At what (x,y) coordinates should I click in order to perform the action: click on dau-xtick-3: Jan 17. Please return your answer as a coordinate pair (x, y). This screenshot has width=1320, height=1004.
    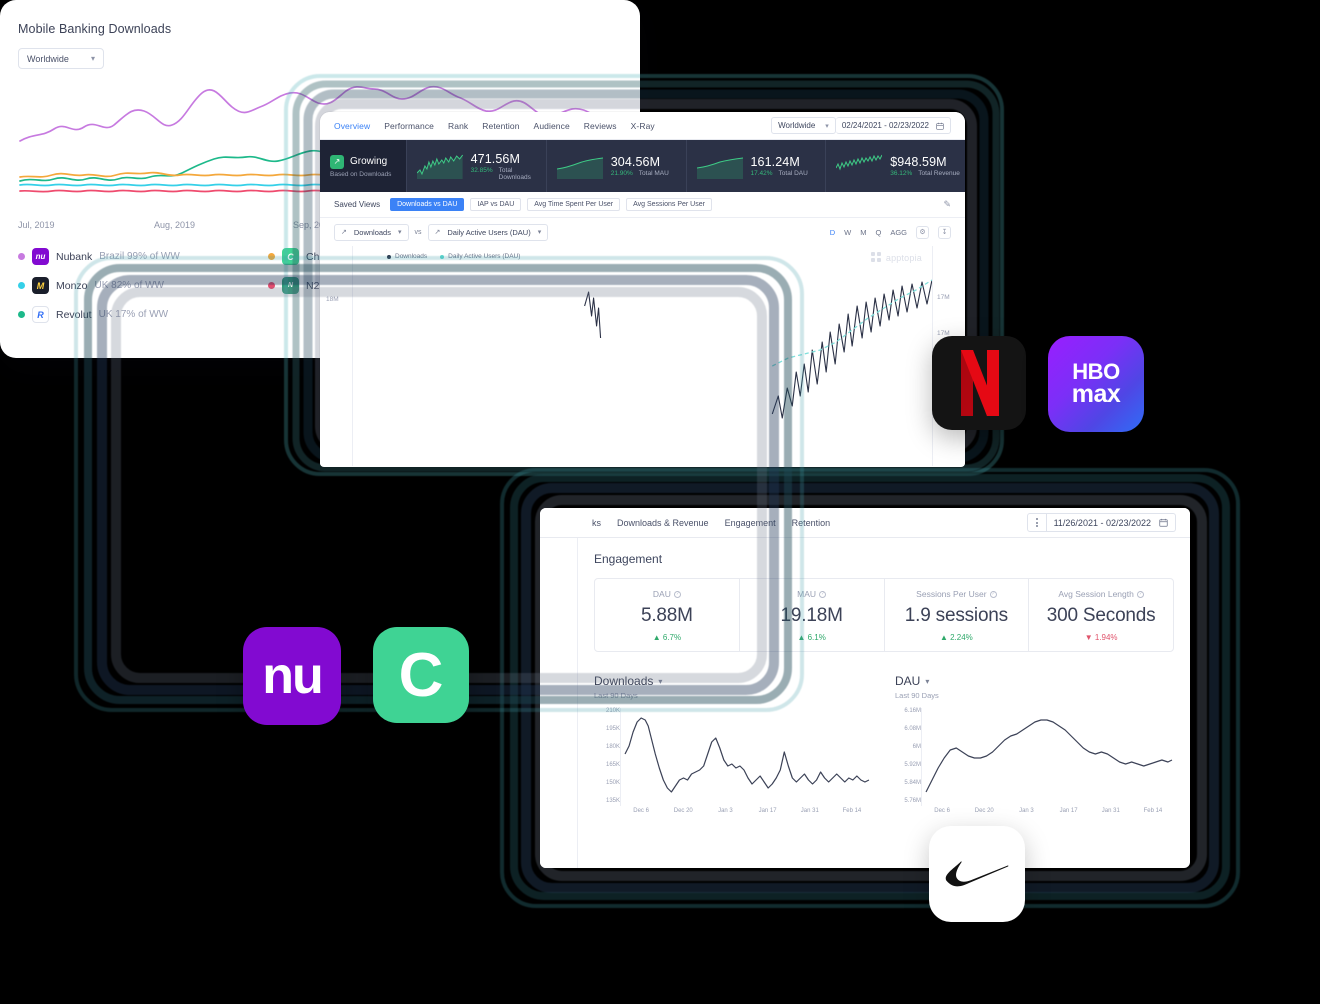
    Looking at the image, I should click on (1068, 811).